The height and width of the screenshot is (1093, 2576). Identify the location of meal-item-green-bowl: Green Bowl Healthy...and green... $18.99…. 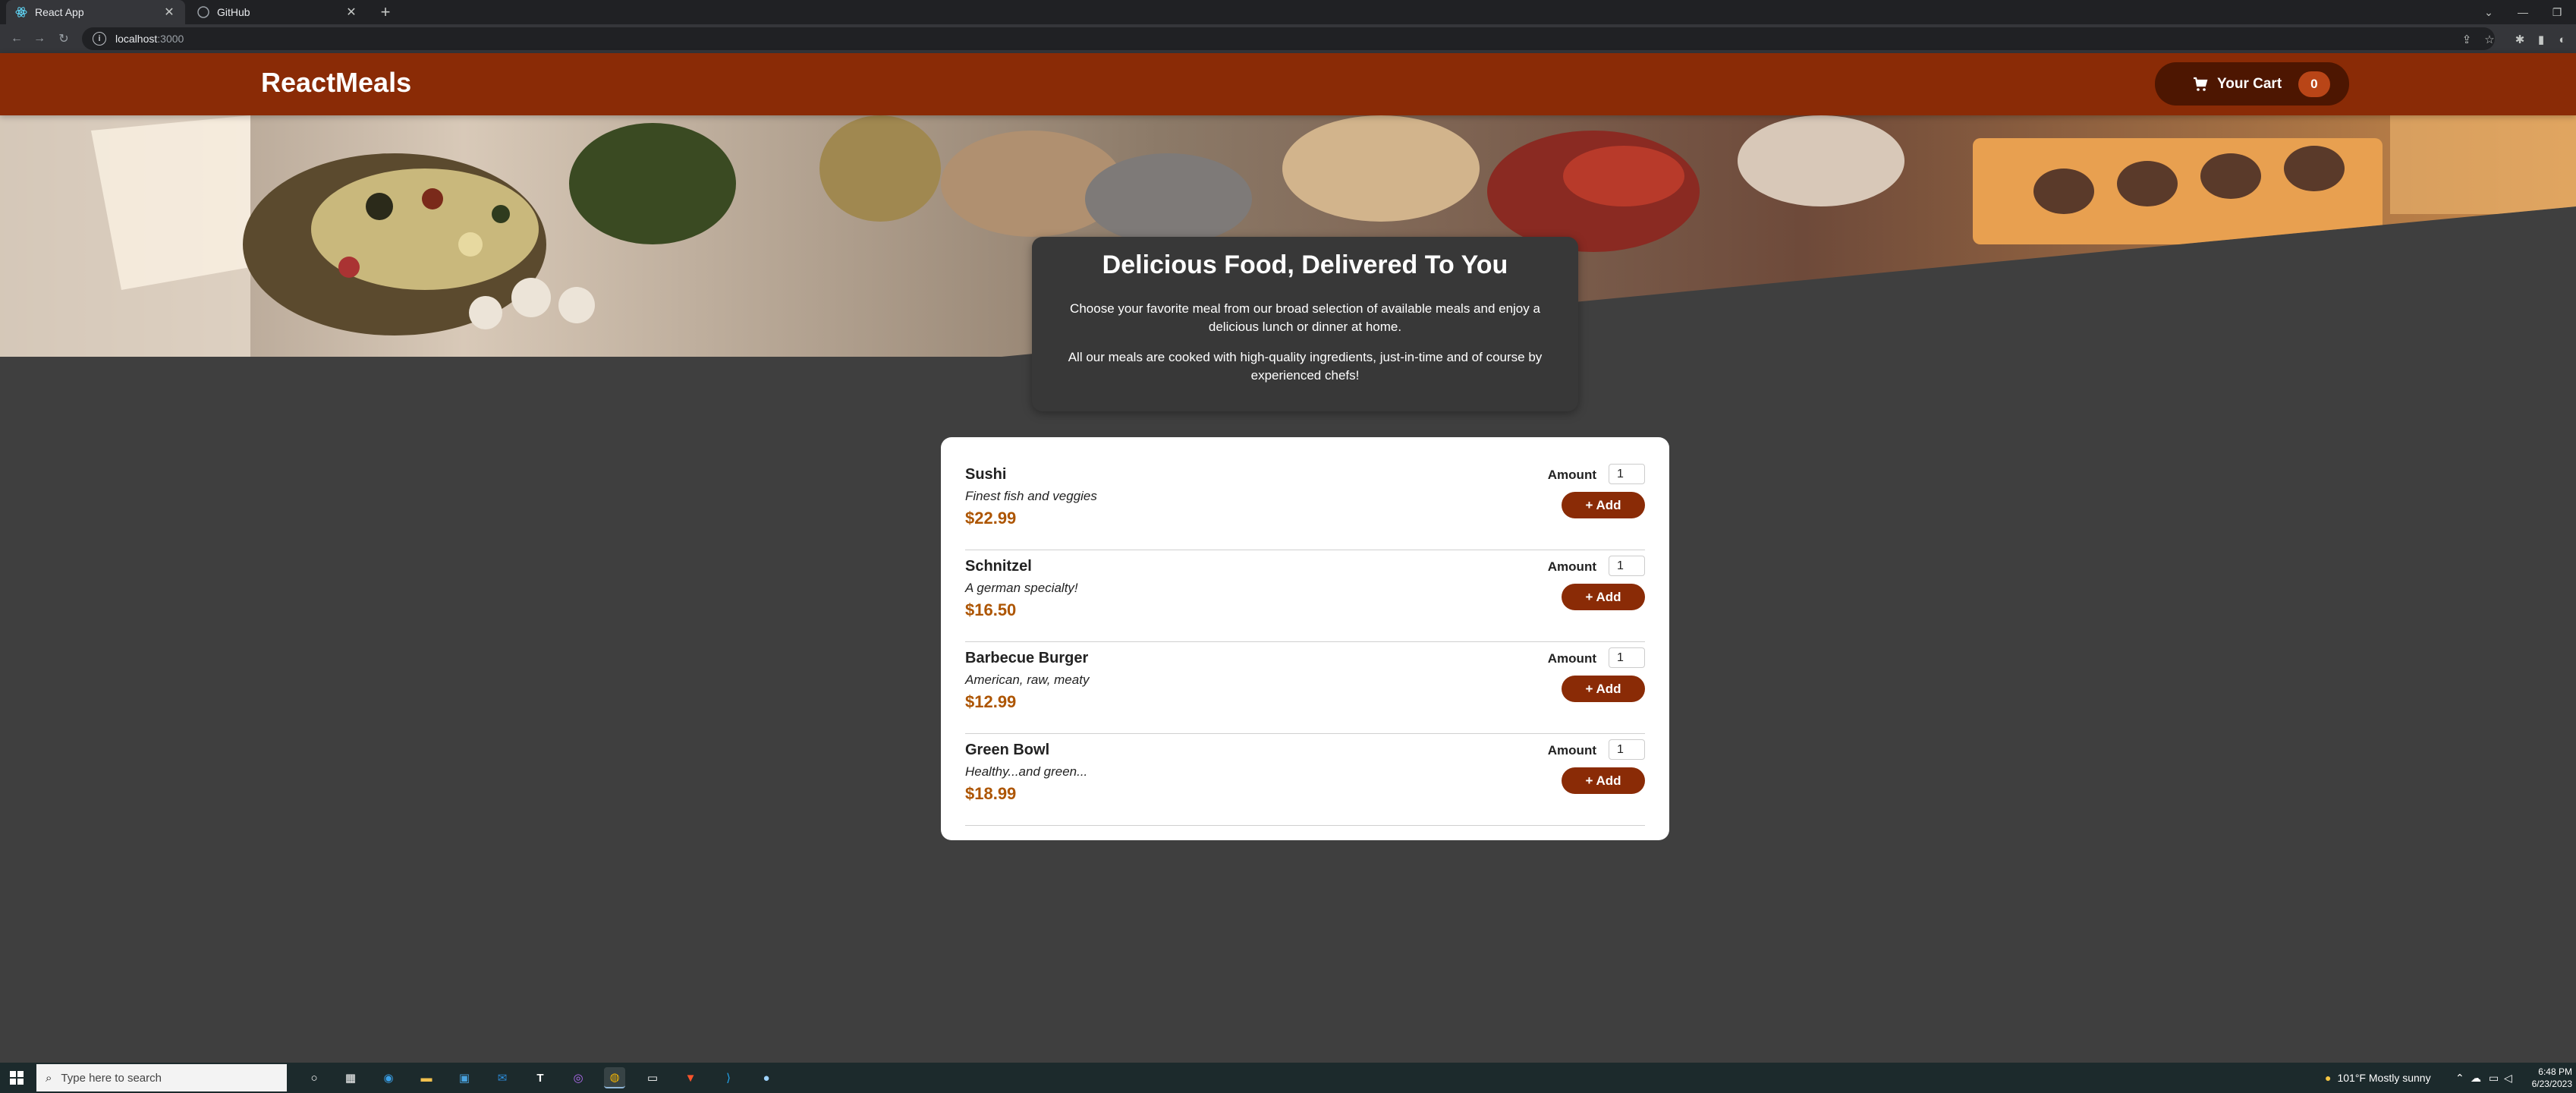
(1305, 780).